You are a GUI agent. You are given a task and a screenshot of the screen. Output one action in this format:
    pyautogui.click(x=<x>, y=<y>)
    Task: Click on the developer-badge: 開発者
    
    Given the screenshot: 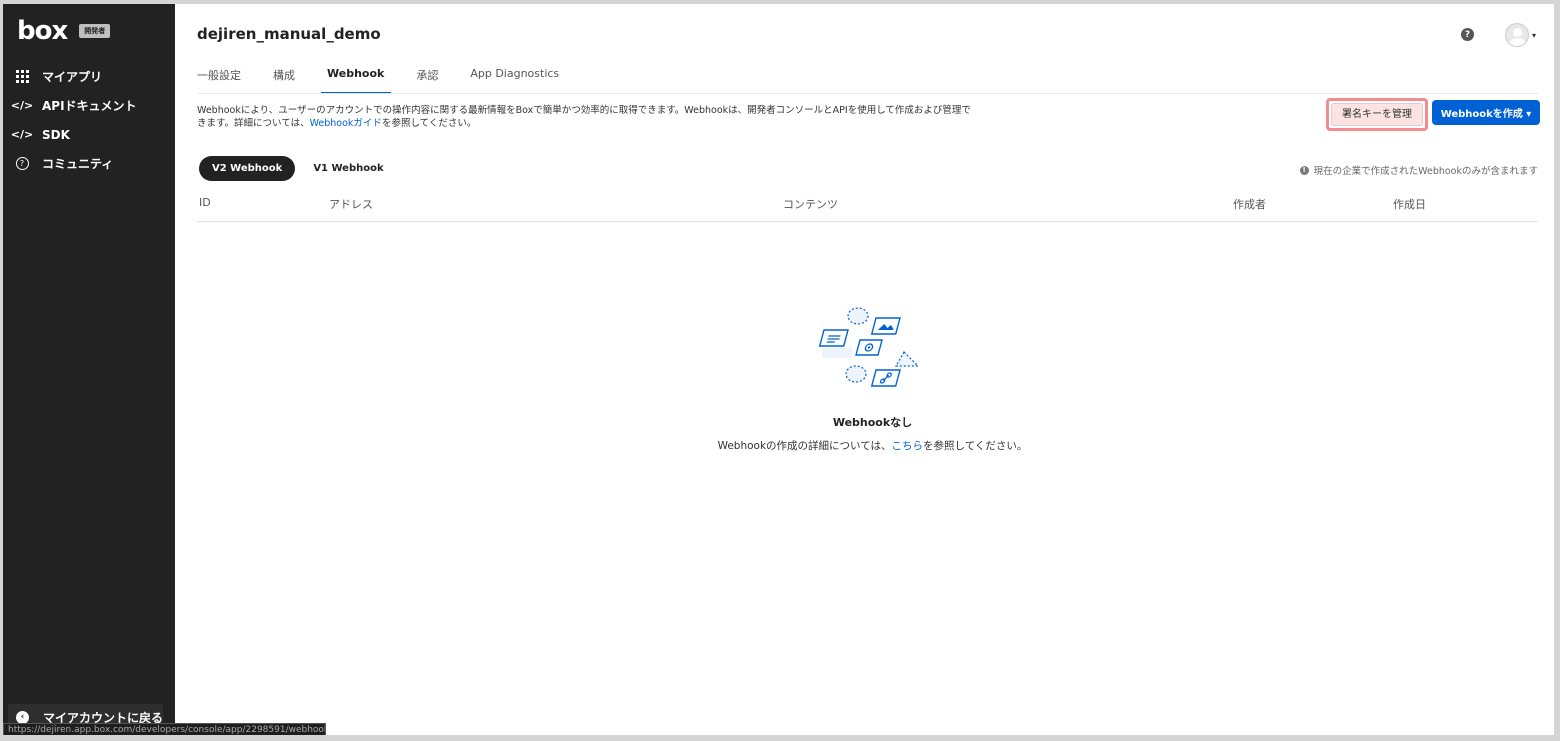 What is the action you would take?
    pyautogui.click(x=95, y=31)
    